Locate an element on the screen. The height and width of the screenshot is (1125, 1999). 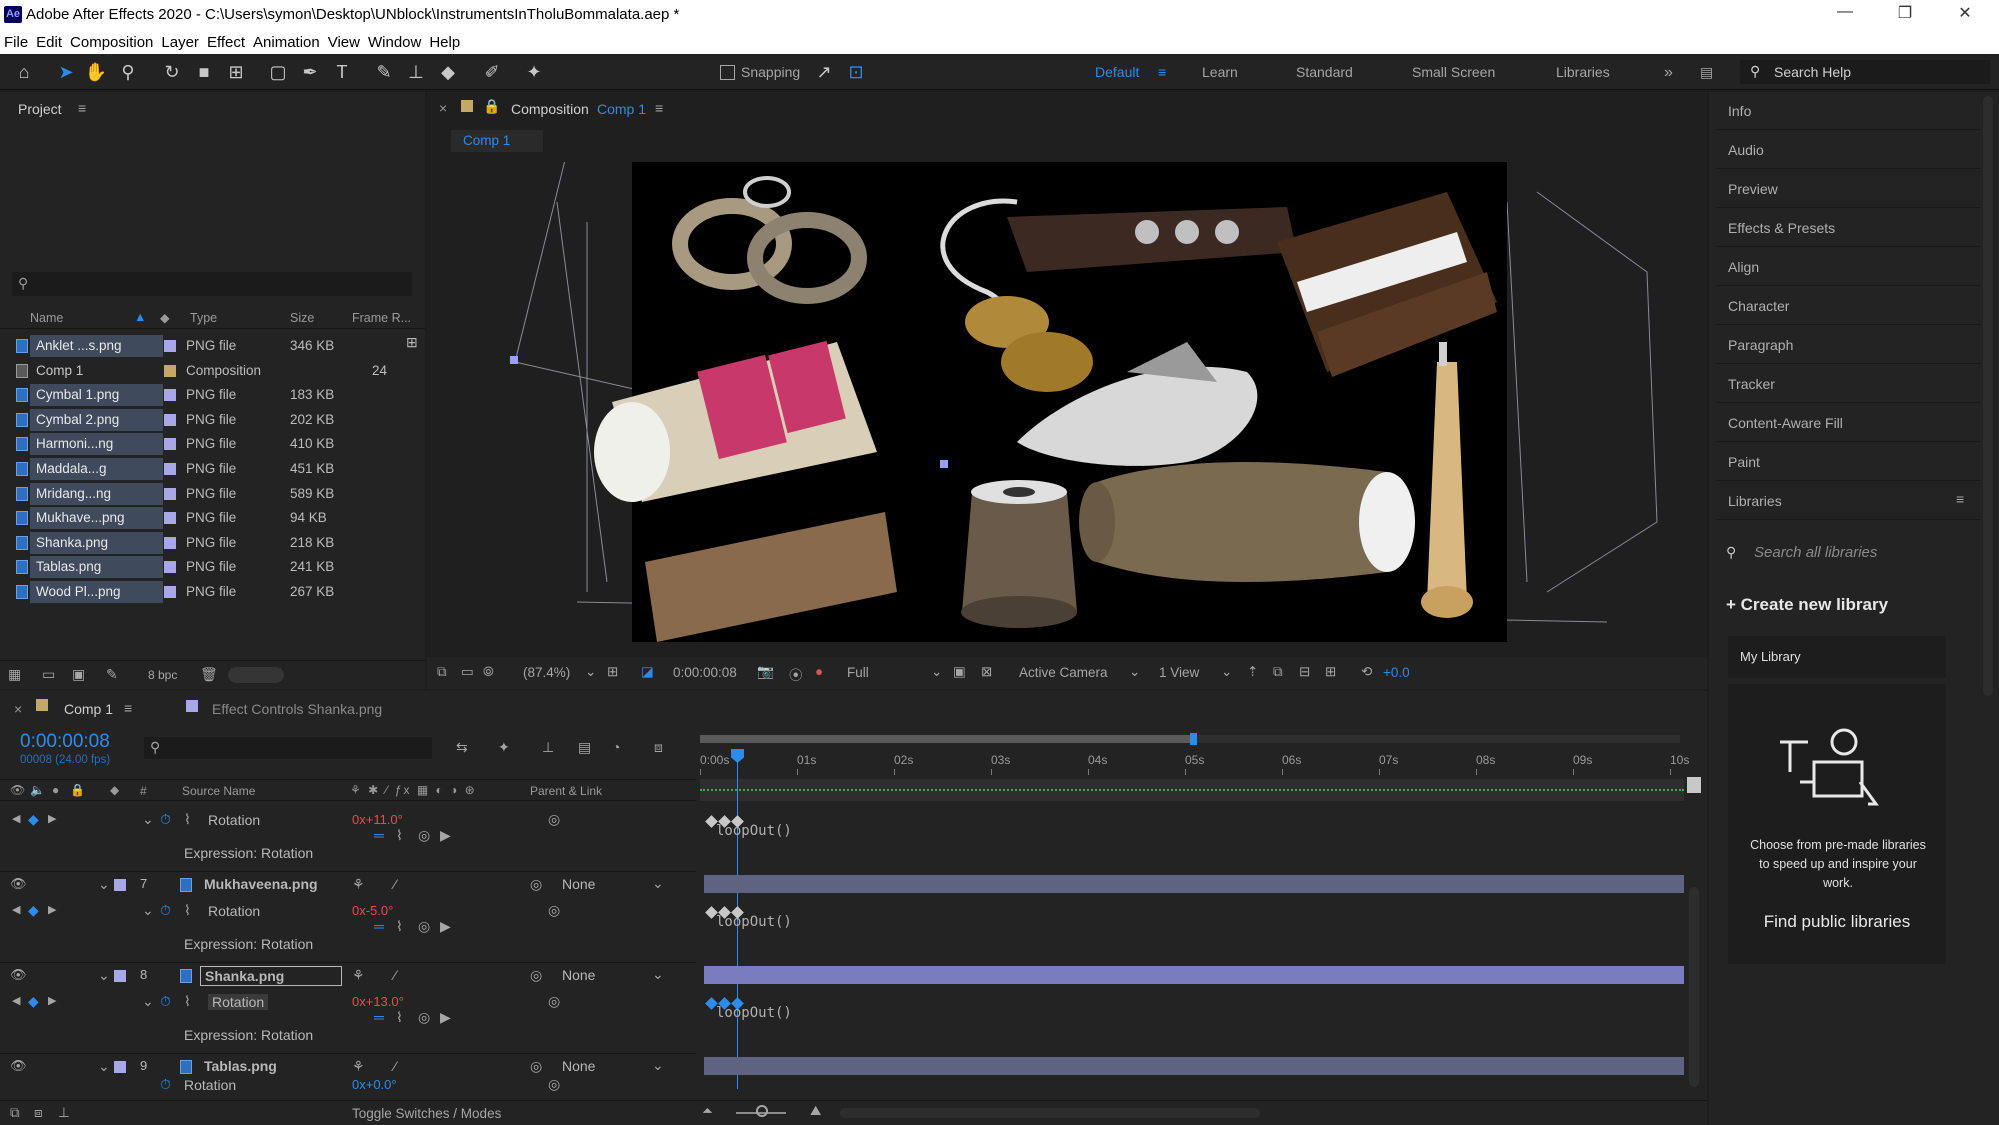
col-size: Size is located at coordinates (302, 318).